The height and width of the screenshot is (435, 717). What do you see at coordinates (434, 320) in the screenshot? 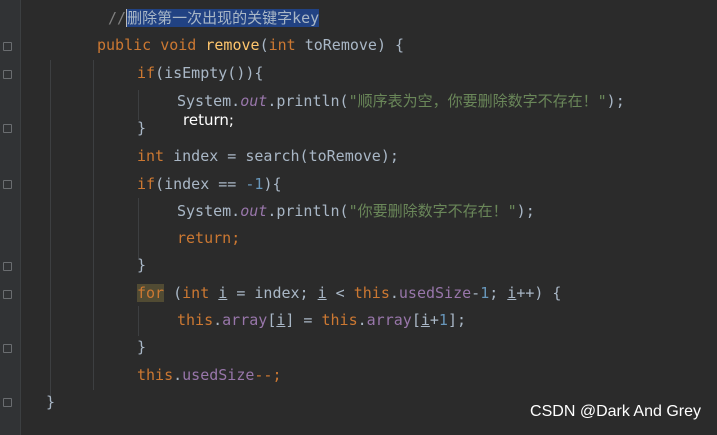
I see `code-token: +` at bounding box center [434, 320].